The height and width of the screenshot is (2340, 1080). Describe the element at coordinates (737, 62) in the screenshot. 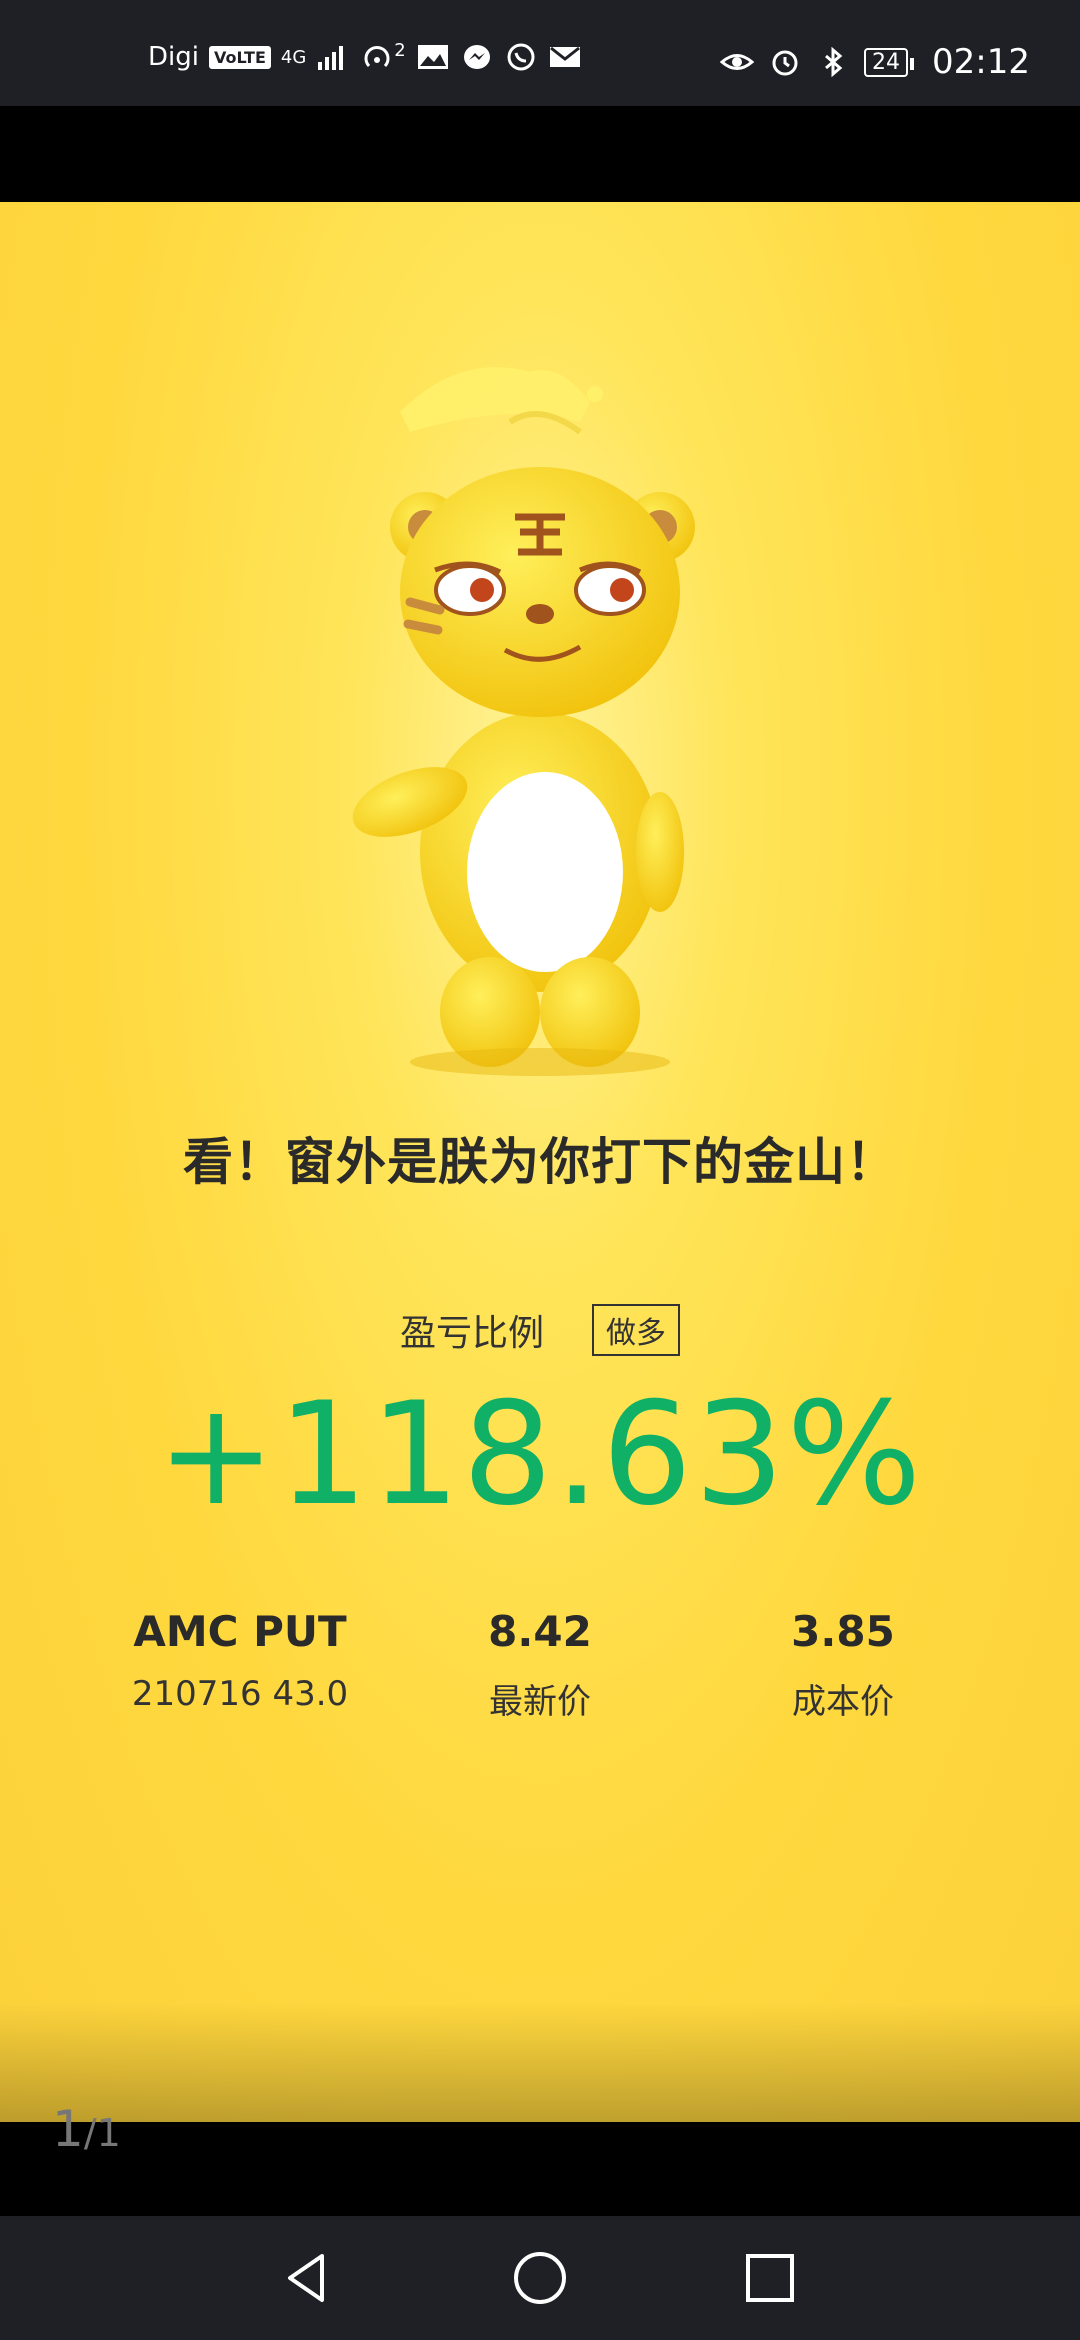

I see `eye-icon` at that location.